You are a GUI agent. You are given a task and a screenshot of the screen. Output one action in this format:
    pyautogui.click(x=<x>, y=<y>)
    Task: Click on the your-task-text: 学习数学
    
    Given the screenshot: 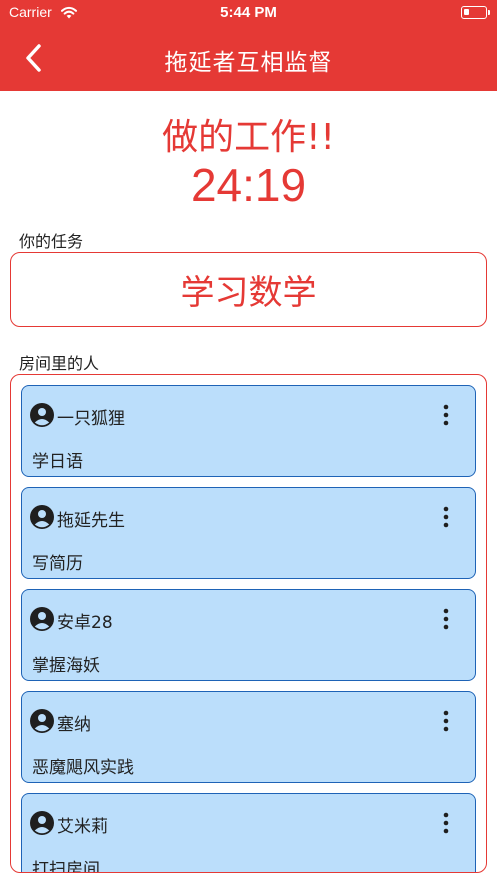 What is the action you would take?
    pyautogui.click(x=248, y=293)
    